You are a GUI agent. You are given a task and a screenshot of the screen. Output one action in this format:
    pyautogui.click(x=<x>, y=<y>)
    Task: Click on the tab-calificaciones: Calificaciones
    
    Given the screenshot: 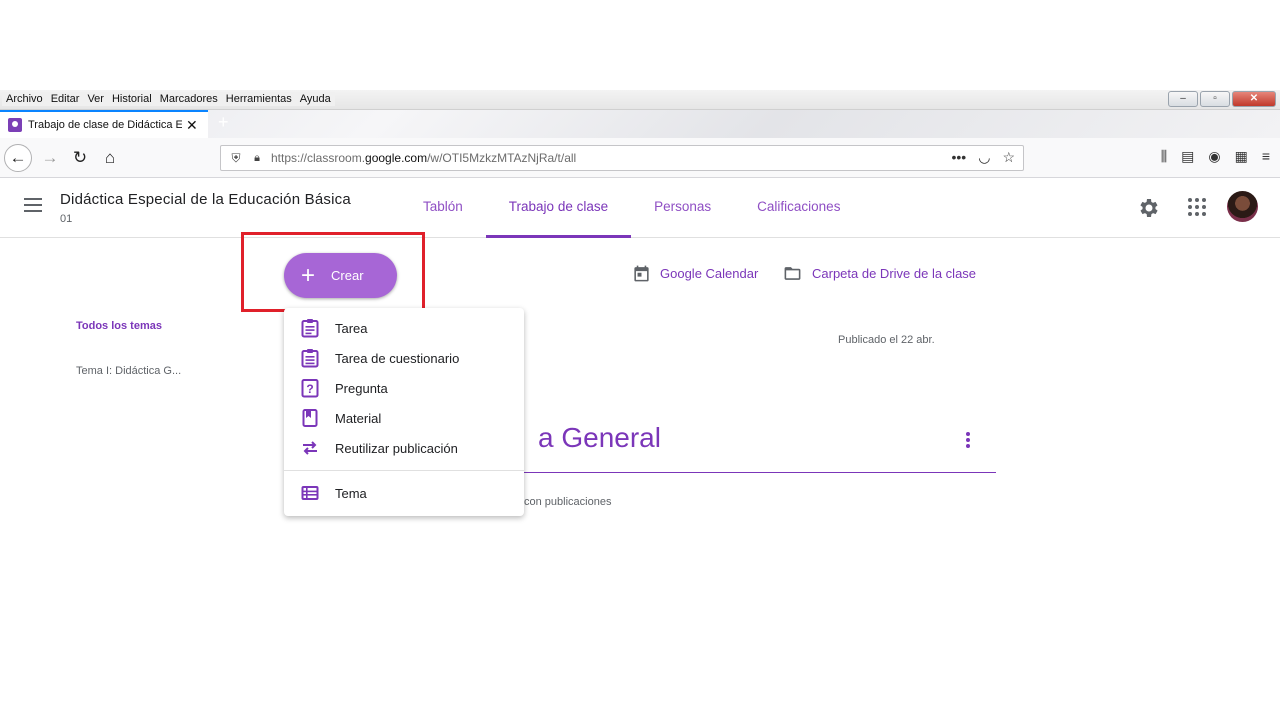 What is the action you would take?
    pyautogui.click(x=798, y=208)
    